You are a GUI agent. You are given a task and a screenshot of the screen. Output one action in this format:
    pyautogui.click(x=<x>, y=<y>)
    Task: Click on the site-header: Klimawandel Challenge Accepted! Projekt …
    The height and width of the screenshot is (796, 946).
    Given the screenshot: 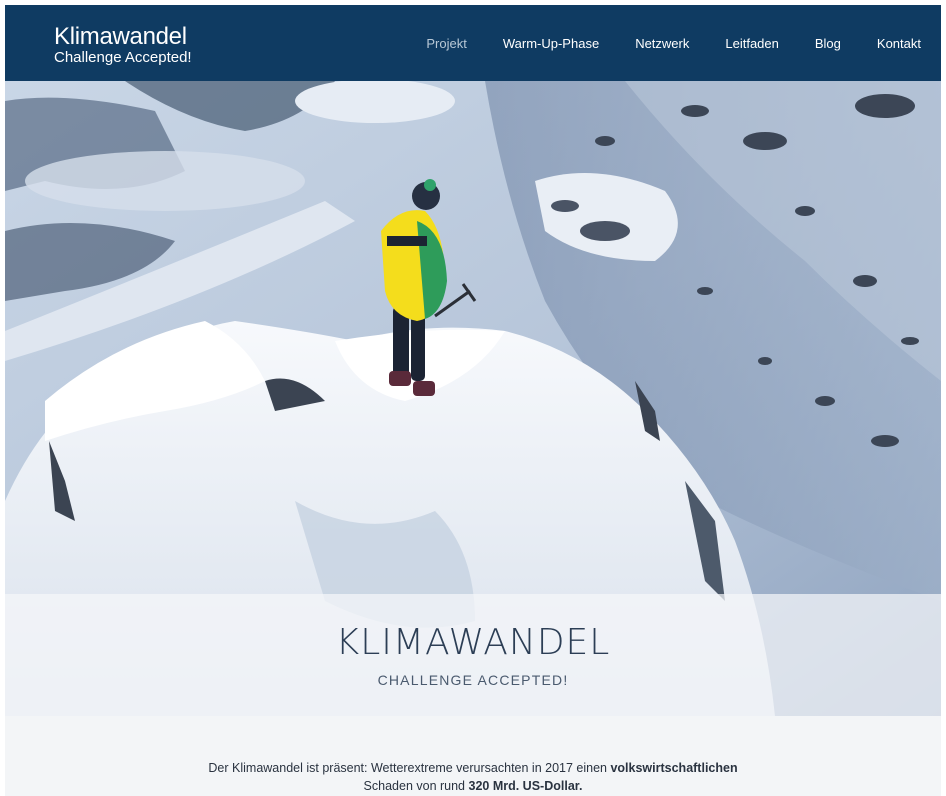 What is the action you would take?
    pyautogui.click(x=473, y=43)
    